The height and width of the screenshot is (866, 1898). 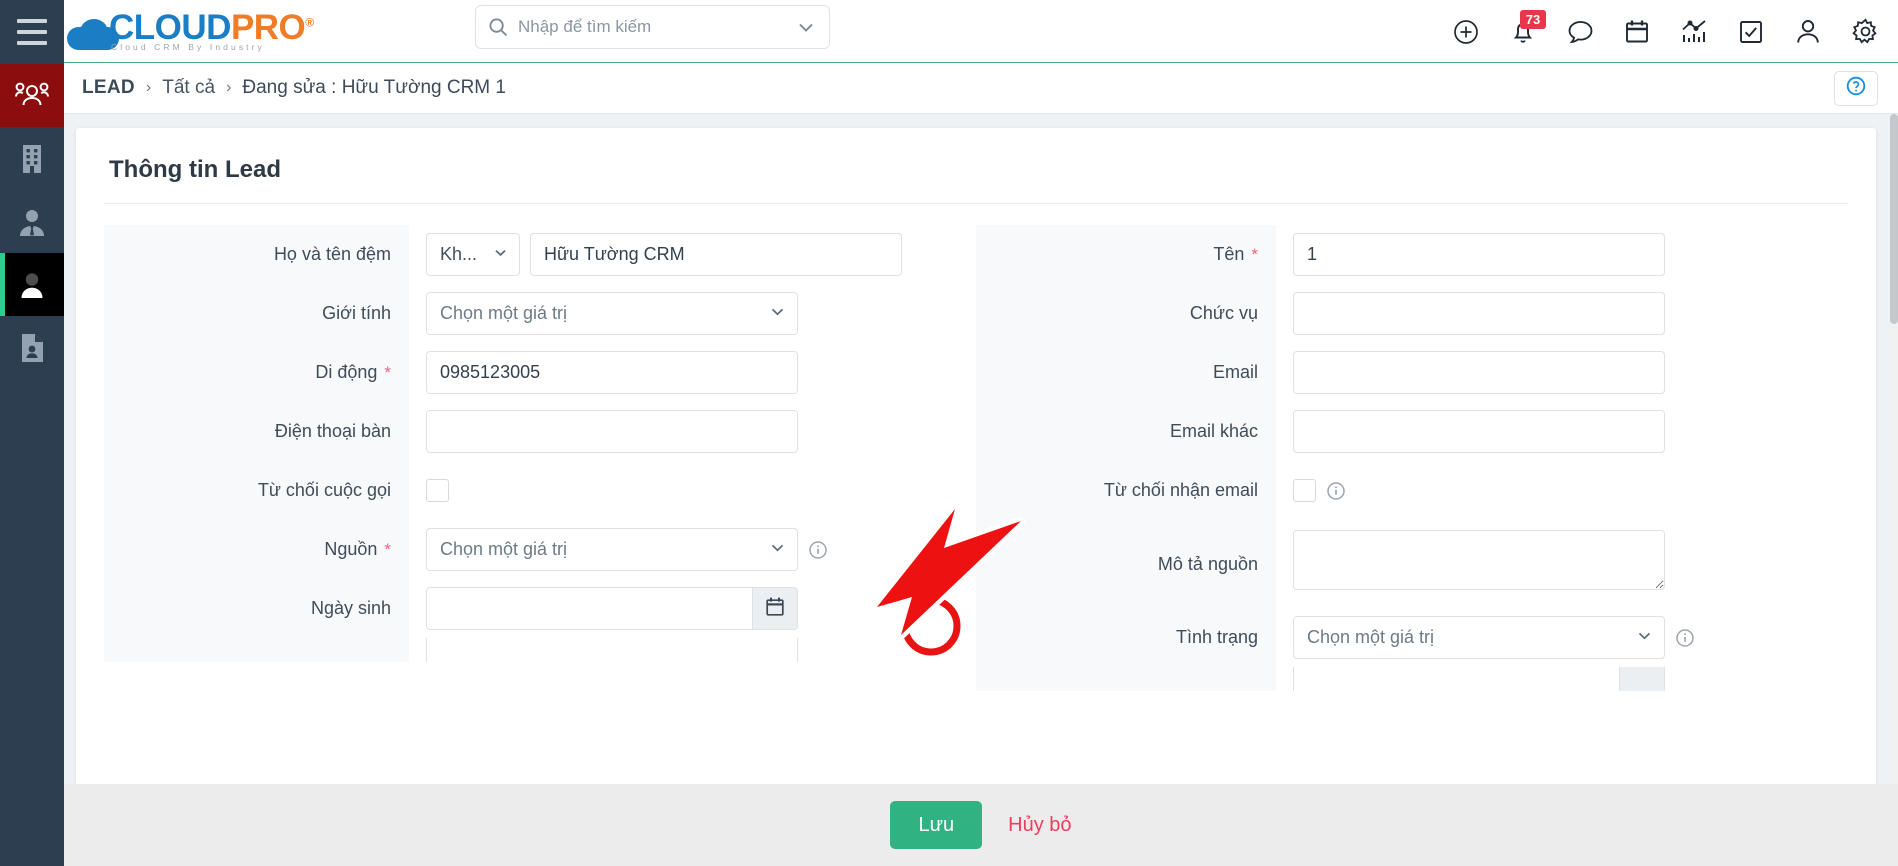 I want to click on contact-card-icon, so click(x=32, y=348).